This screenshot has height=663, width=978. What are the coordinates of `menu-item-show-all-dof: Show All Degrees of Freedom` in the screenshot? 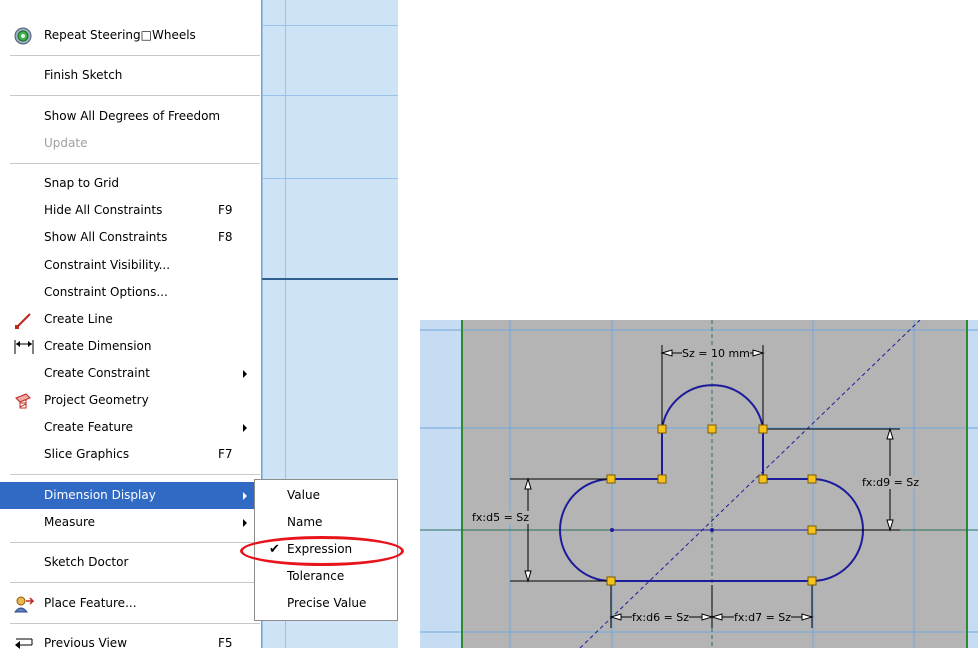 It's located at (130, 116).